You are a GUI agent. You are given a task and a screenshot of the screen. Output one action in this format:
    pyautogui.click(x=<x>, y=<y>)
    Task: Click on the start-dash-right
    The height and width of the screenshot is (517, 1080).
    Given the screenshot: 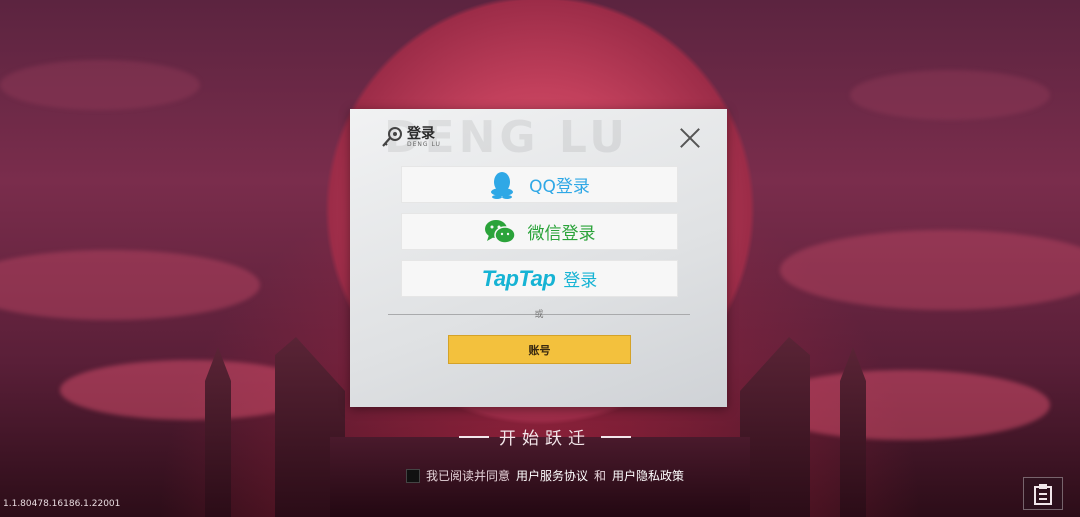 What is the action you would take?
    pyautogui.click(x=616, y=436)
    